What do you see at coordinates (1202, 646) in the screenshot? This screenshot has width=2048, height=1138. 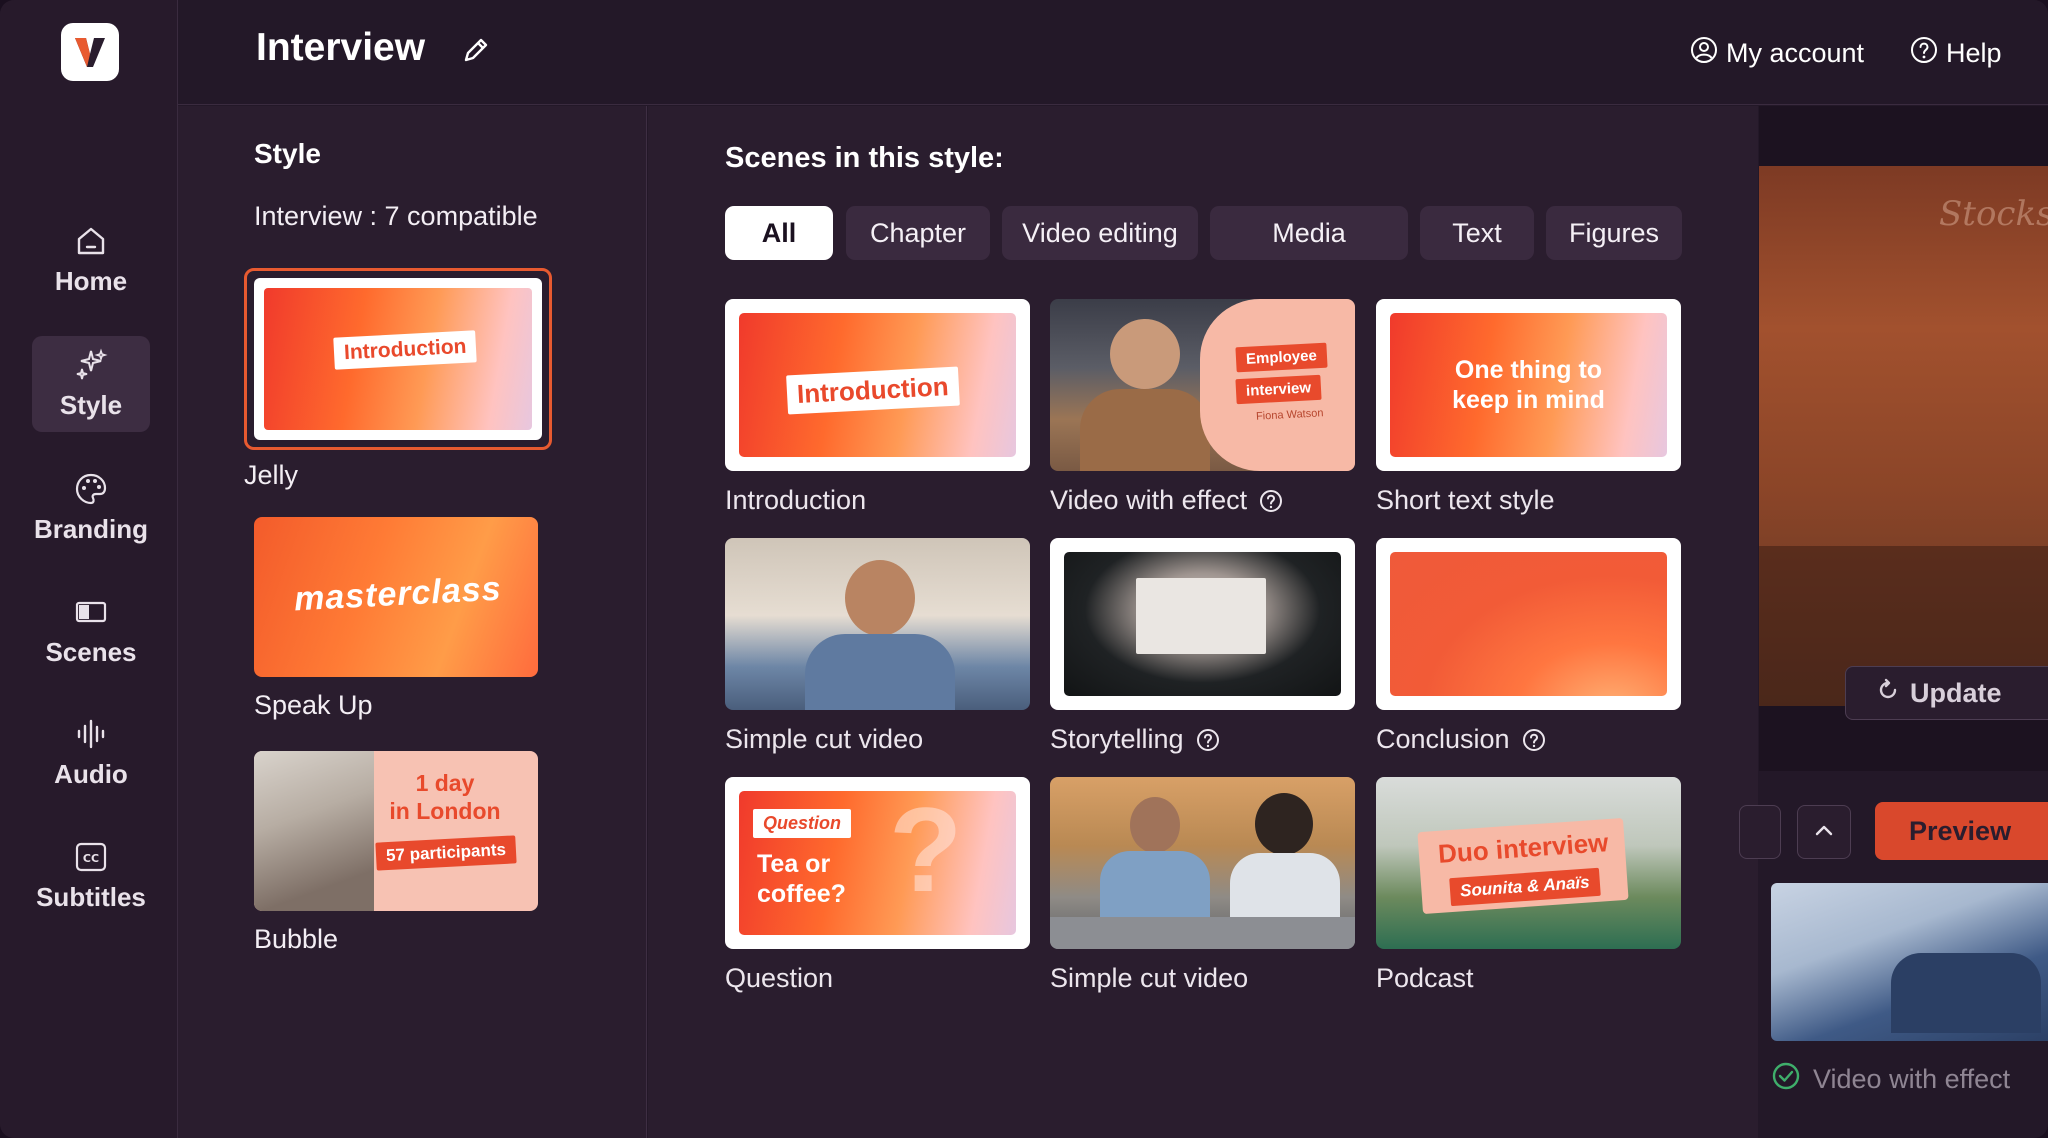 I see `scene-card-storytelling: Storytelling` at bounding box center [1202, 646].